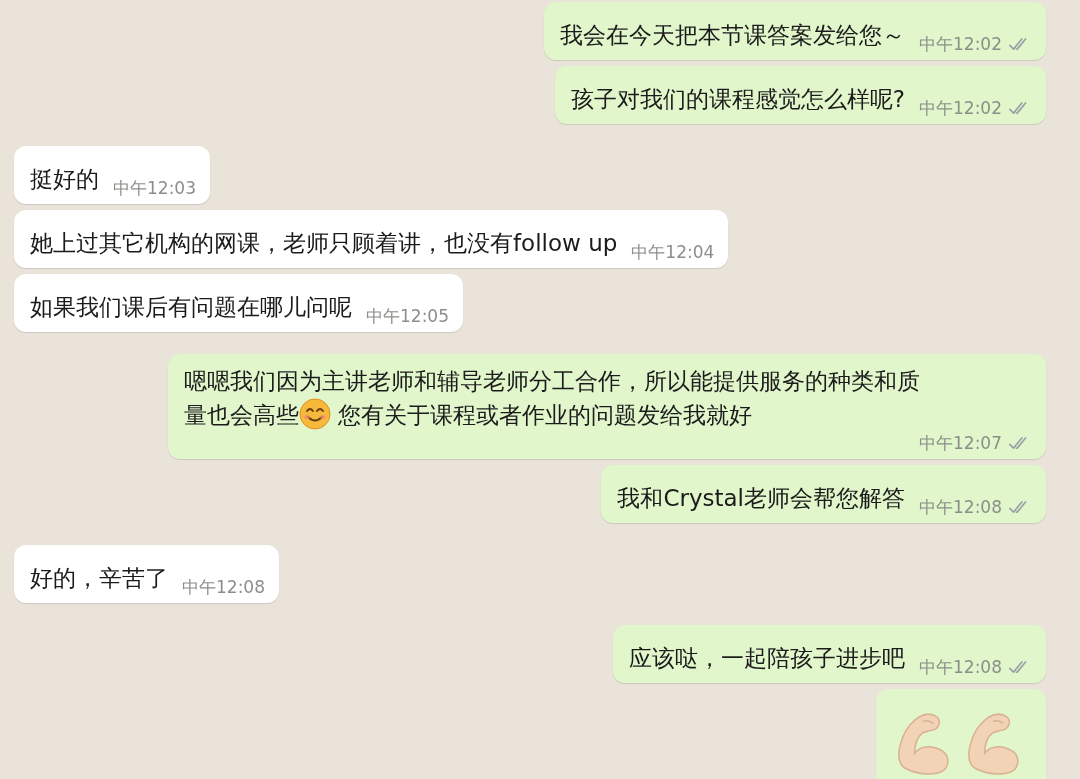 This screenshot has width=1080, height=779. Describe the element at coordinates (552, 381) in the screenshot. I see `message-text: 嗯嗯我们因为主讲老师和辅导老师分工合作，所以能提供服务的种类和质` at that location.